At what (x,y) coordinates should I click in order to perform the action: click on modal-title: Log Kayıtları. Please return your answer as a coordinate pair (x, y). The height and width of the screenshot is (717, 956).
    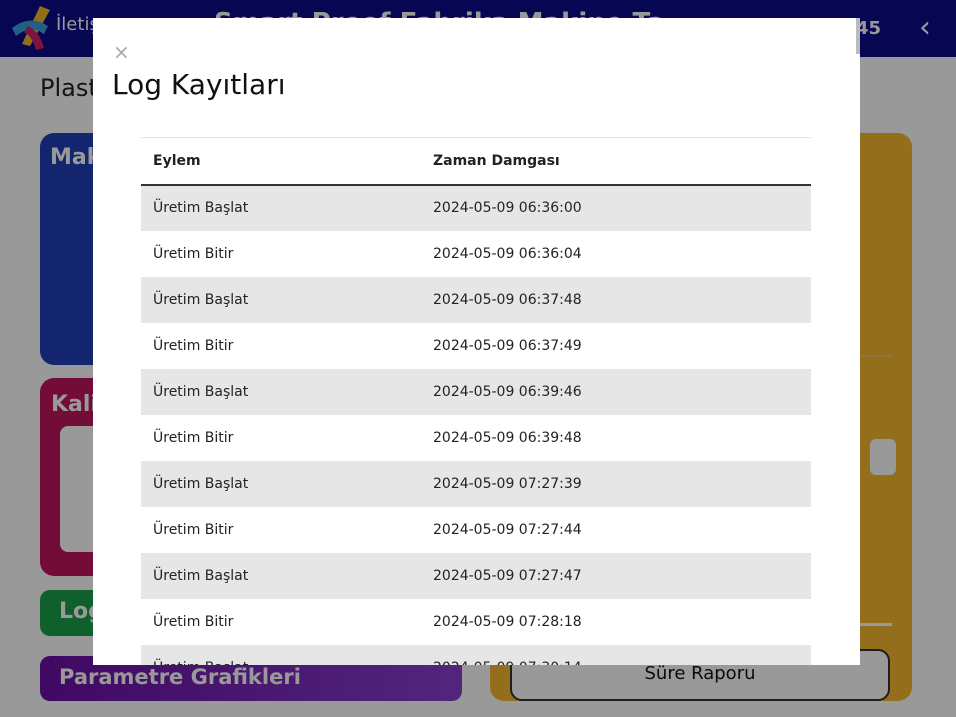
    Looking at the image, I should click on (199, 84).